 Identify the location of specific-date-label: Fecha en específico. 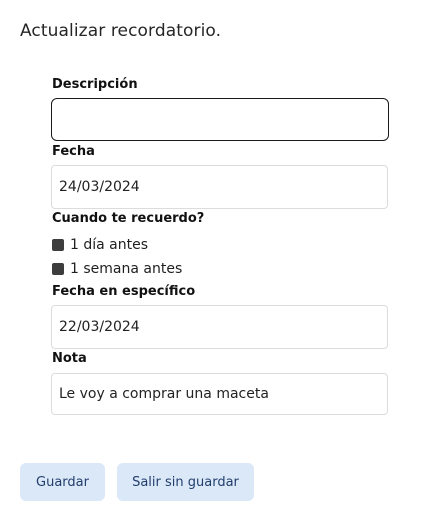
(124, 291).